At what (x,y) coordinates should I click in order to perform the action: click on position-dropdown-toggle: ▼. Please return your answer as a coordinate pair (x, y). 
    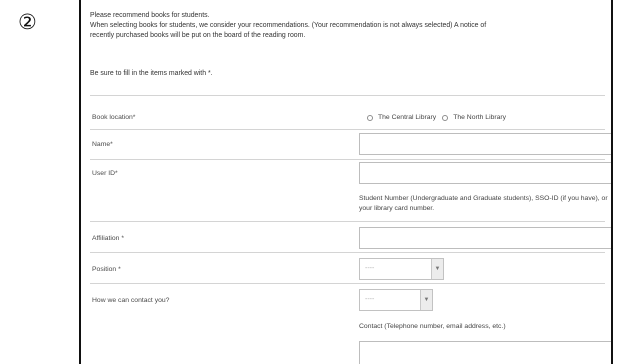
    Looking at the image, I should click on (437, 269).